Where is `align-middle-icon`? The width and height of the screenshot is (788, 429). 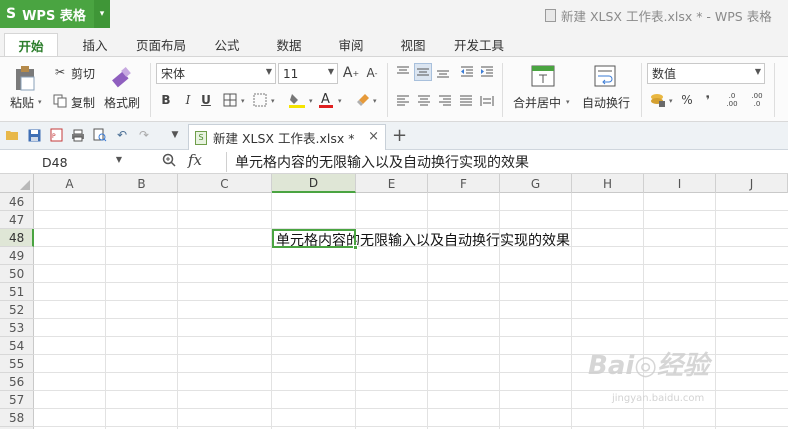
align-middle-icon is located at coordinates (423, 72).